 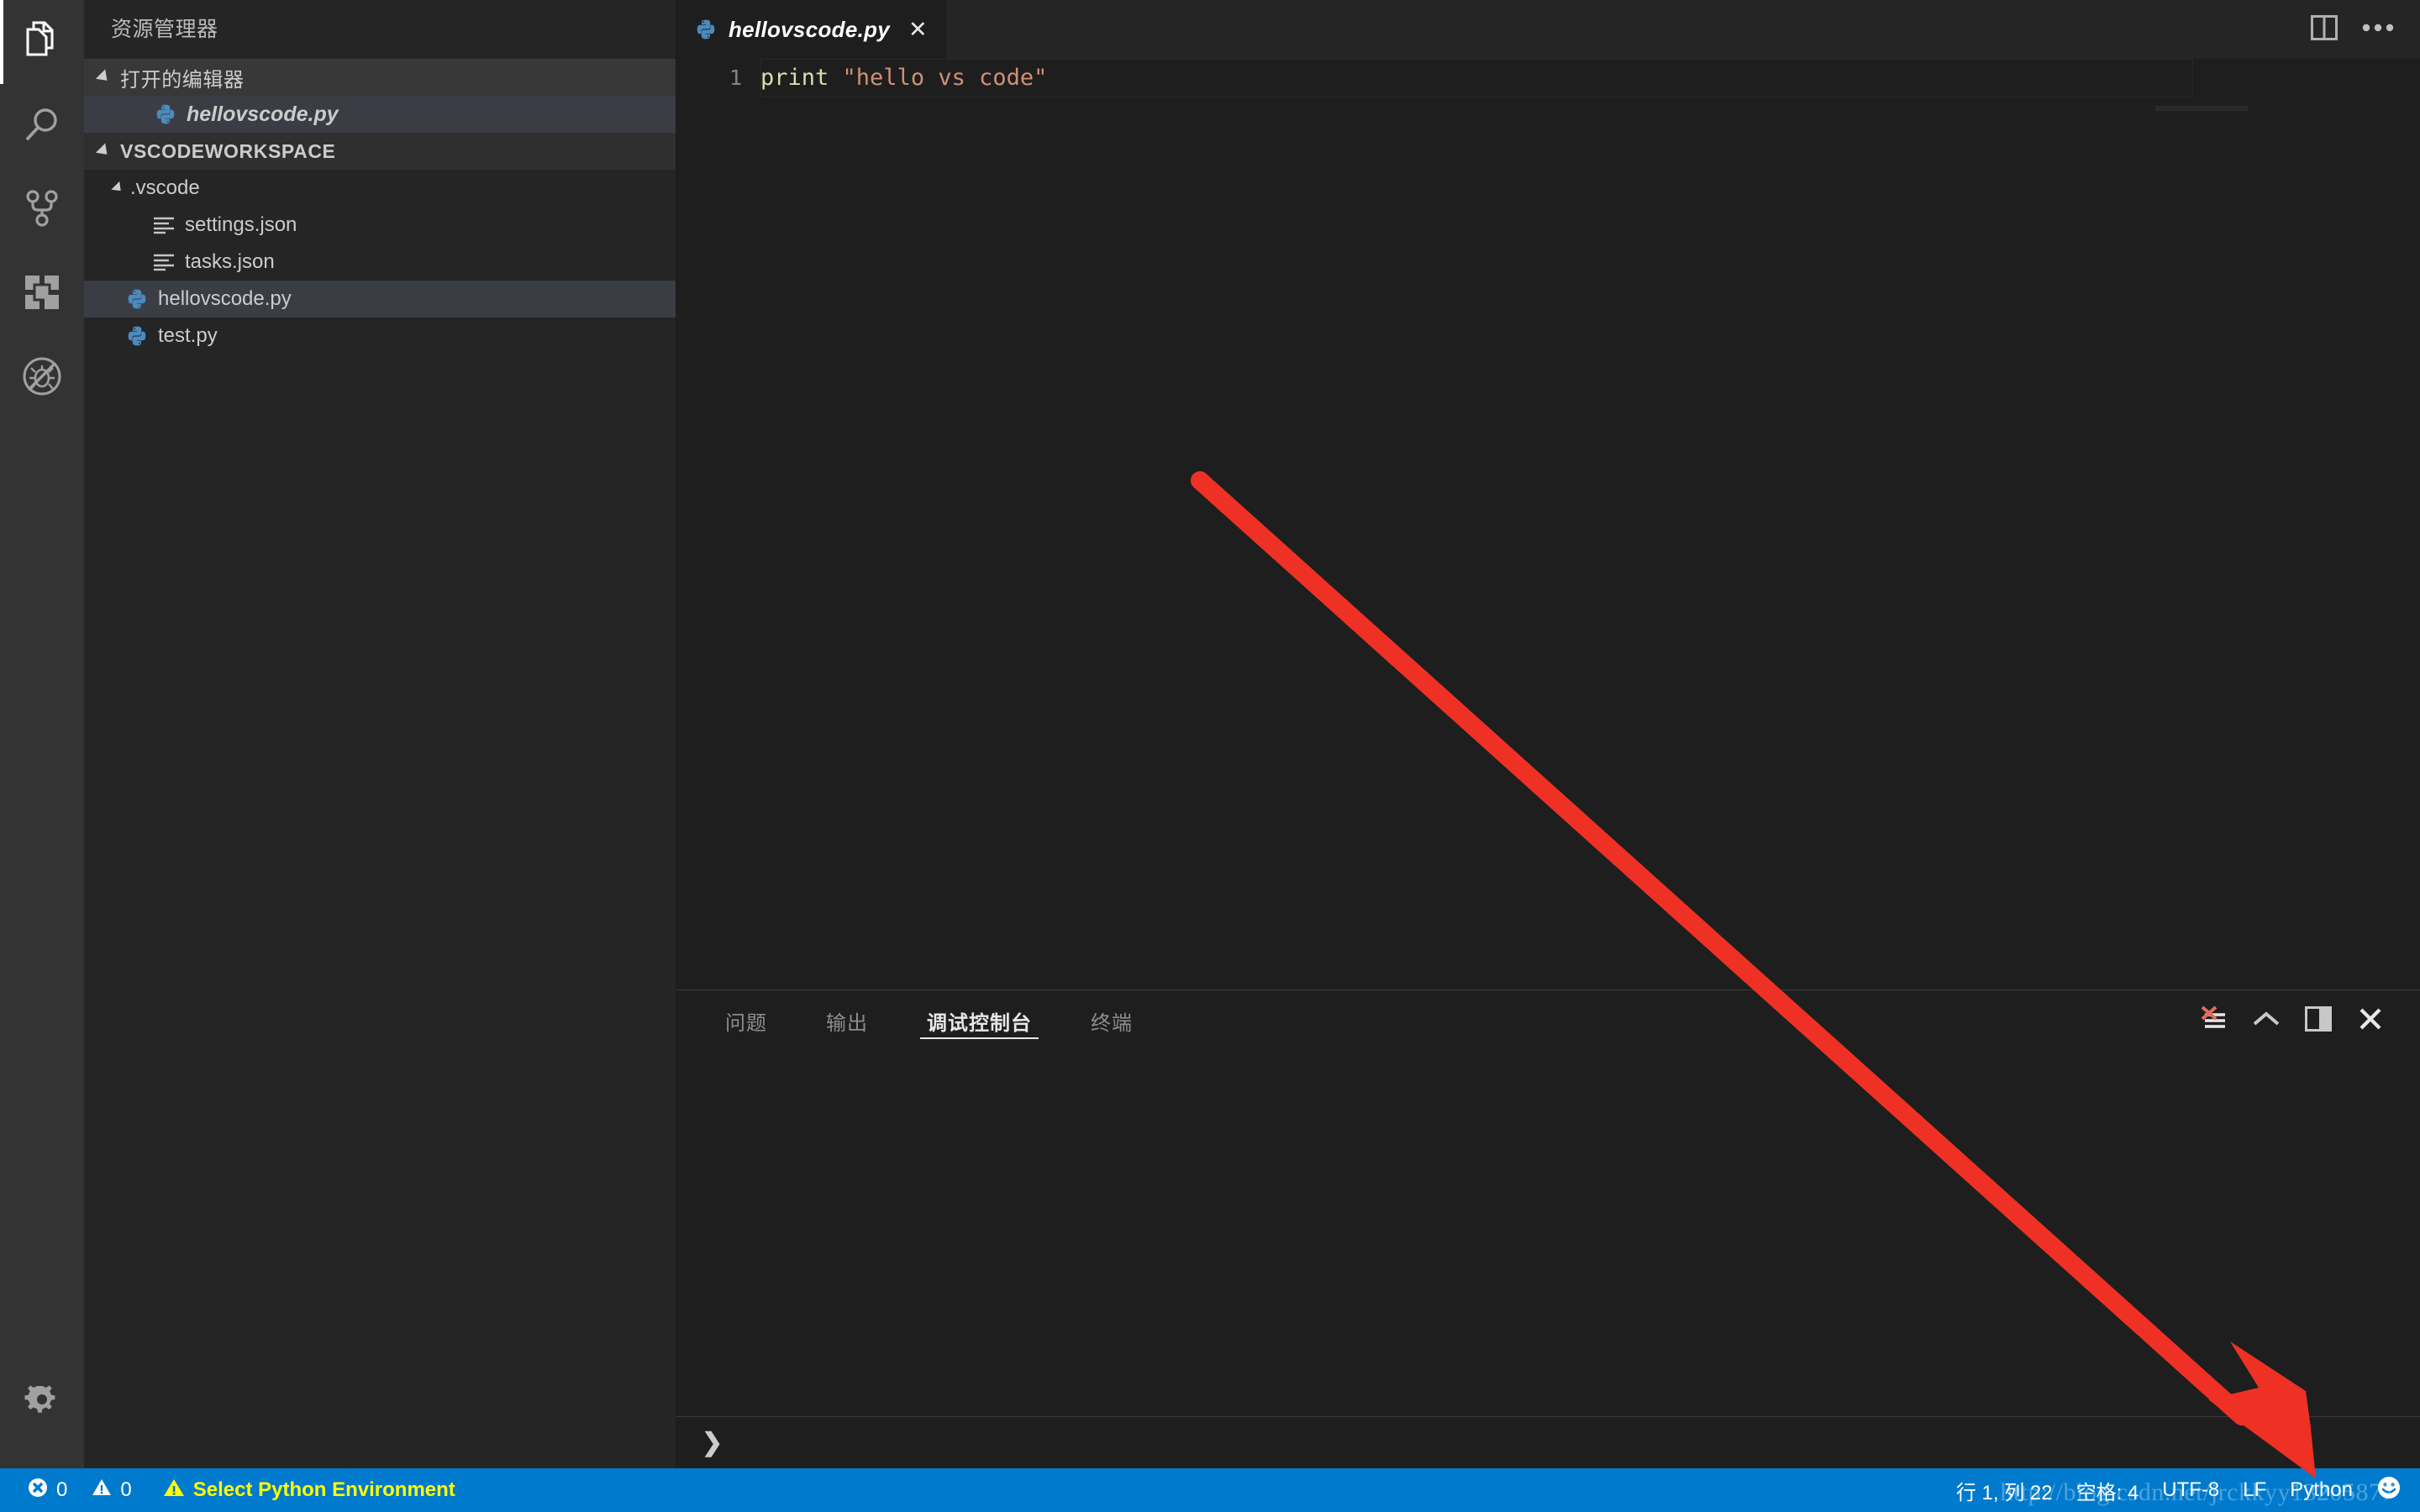 I want to click on toggle-panel-position-button, so click(x=2318, y=1020).